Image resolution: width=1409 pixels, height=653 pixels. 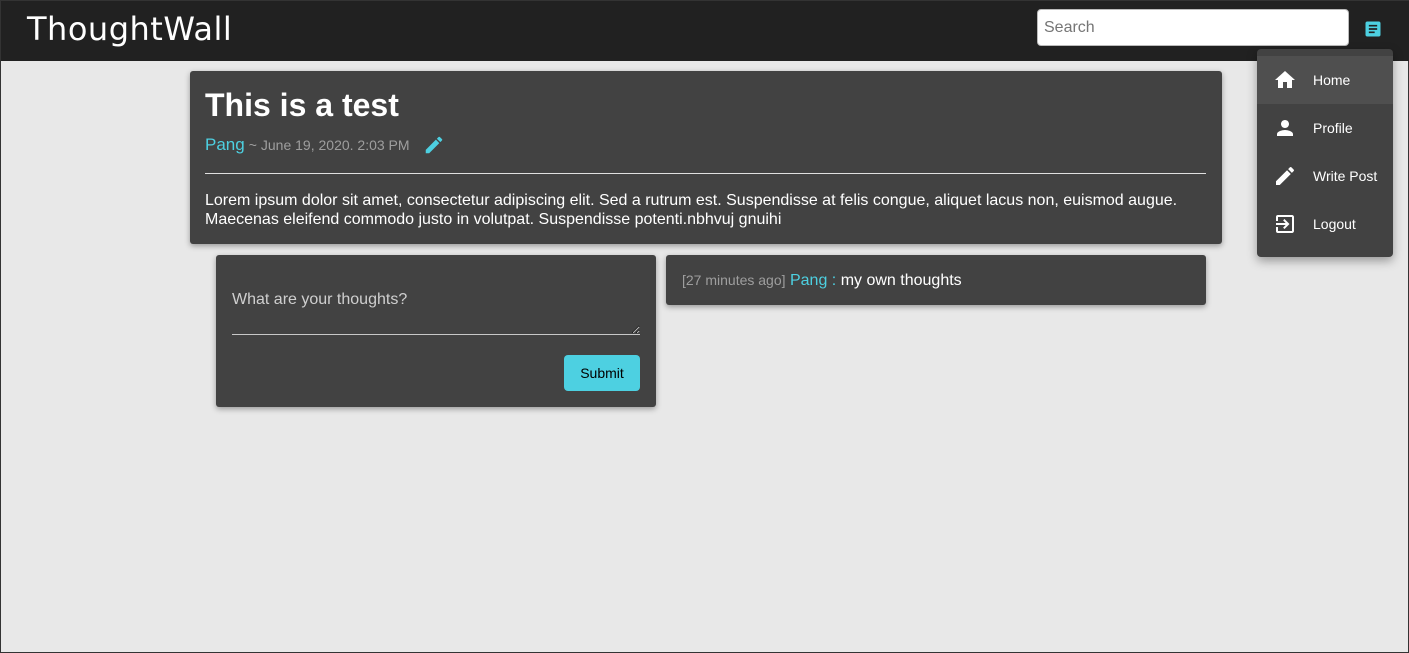 What do you see at coordinates (1333, 128) in the screenshot?
I see `menu-item-label: Profile` at bounding box center [1333, 128].